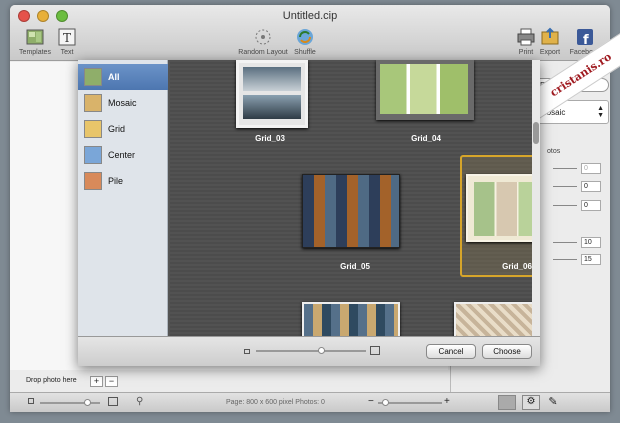 This screenshot has height=423, width=620. I want to click on export-label: Export, so click(550, 52).